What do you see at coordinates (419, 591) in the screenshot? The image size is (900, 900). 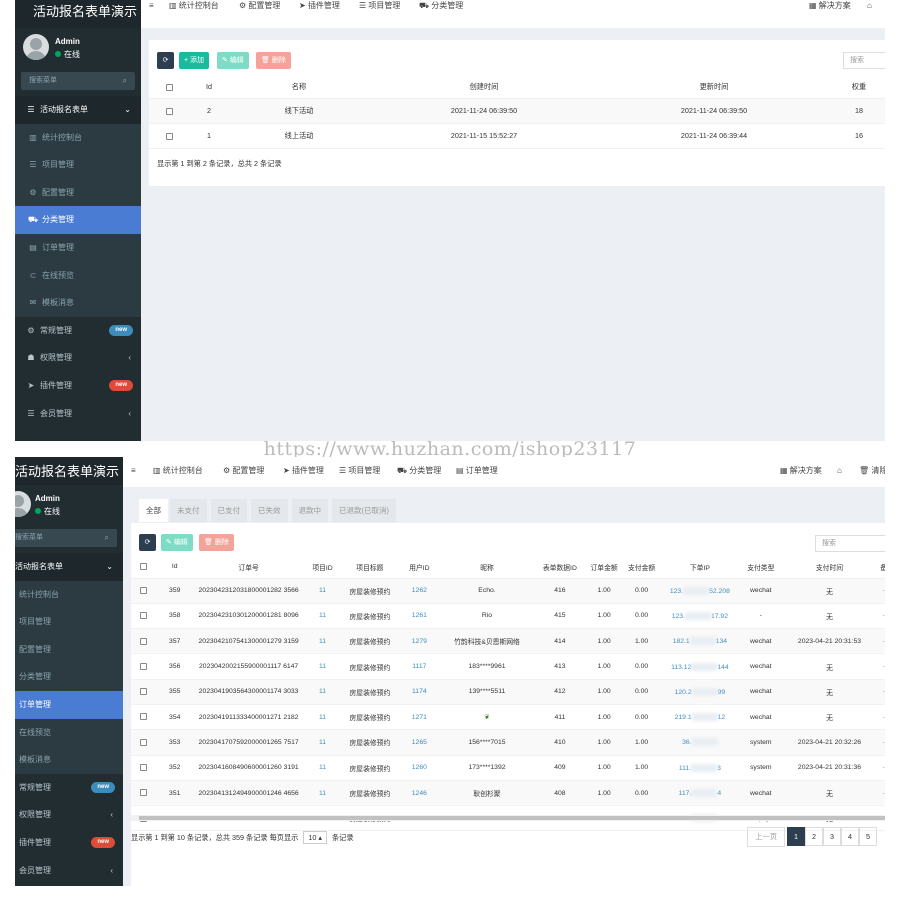 I see `cell-user-id: 1262` at bounding box center [419, 591].